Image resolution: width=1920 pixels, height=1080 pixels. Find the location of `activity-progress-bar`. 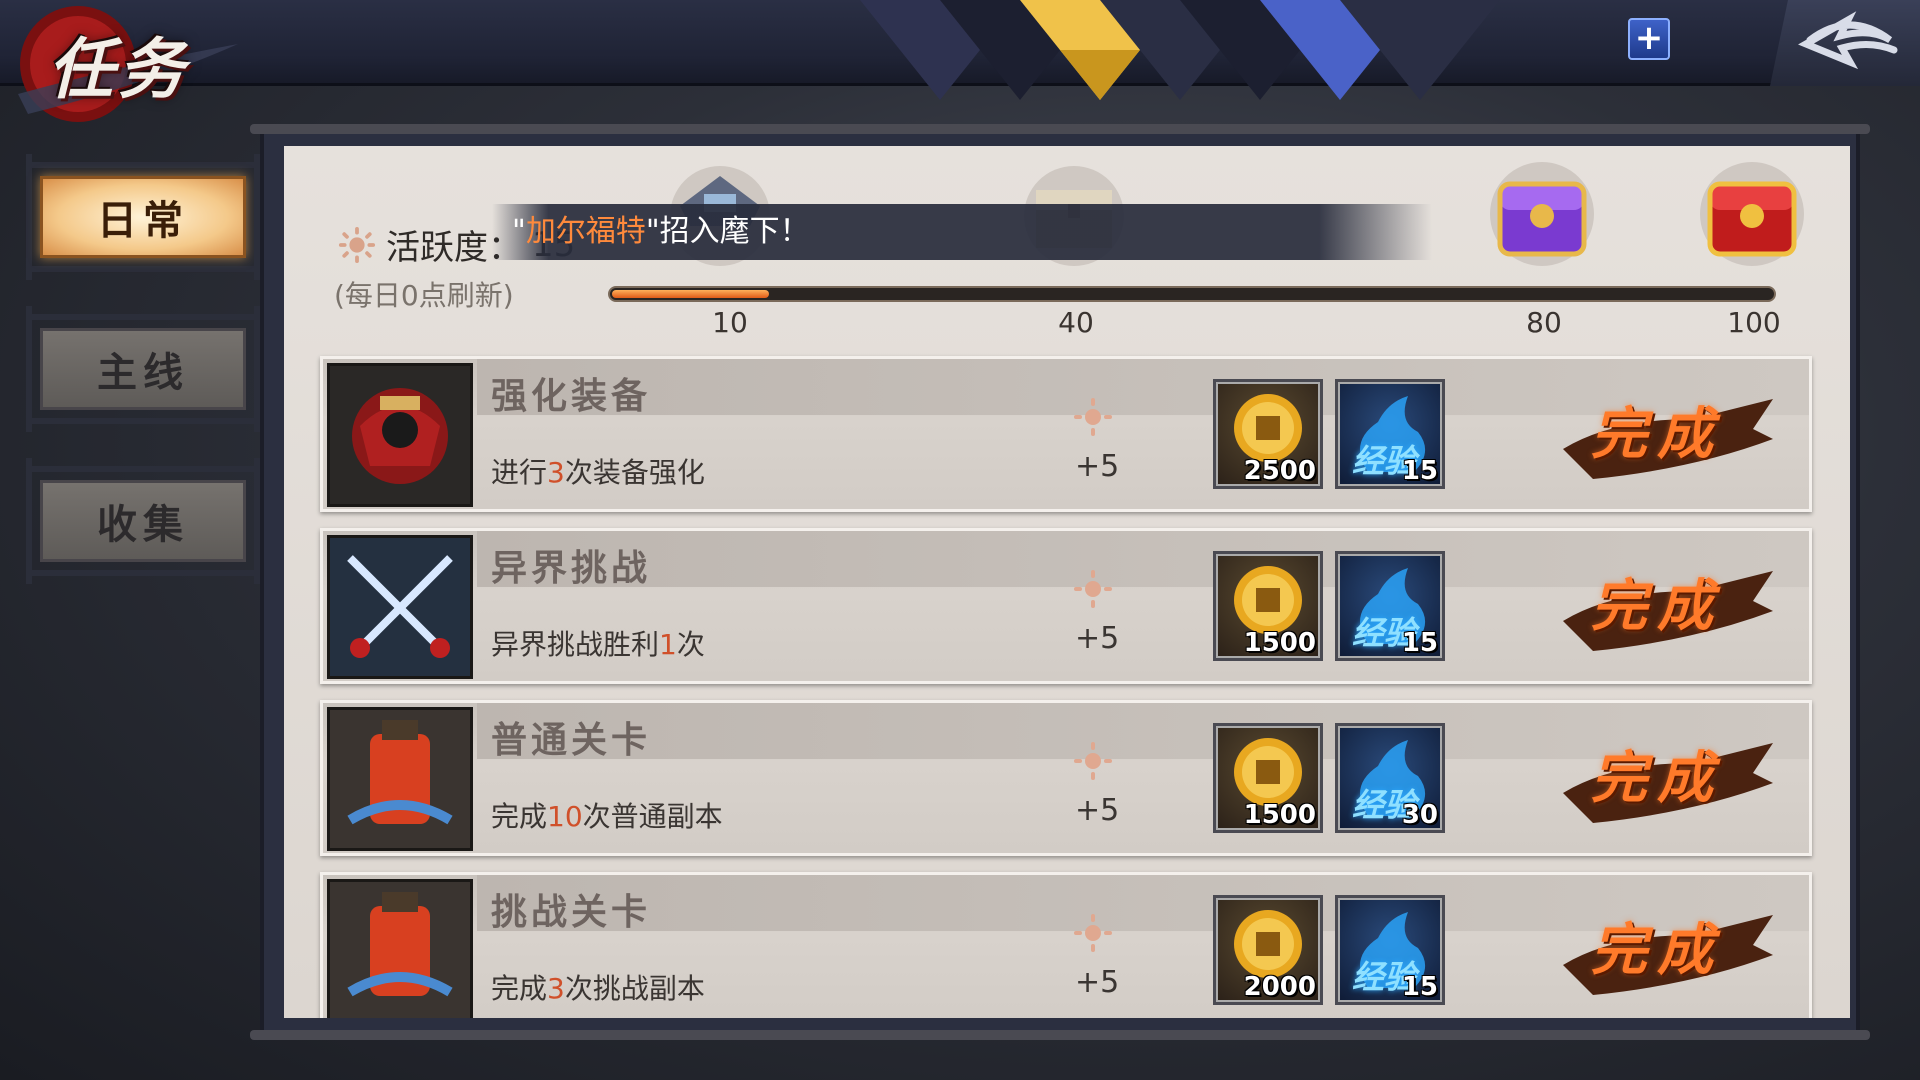

activity-progress-bar is located at coordinates (1192, 294).